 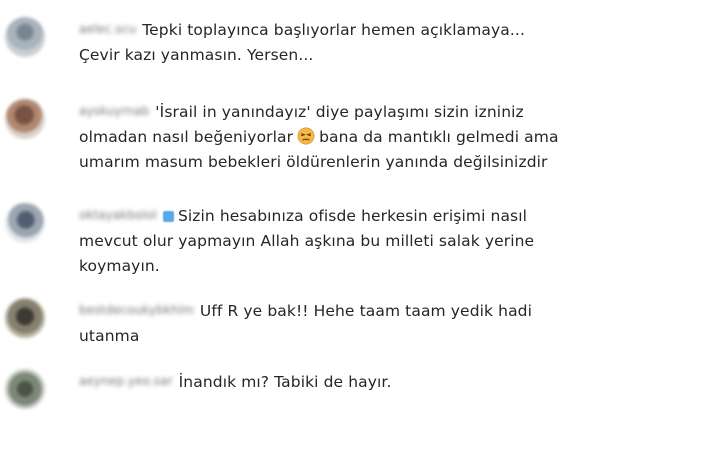 What do you see at coordinates (119, 266) in the screenshot?
I see `comment-text-line: koymayın.` at bounding box center [119, 266].